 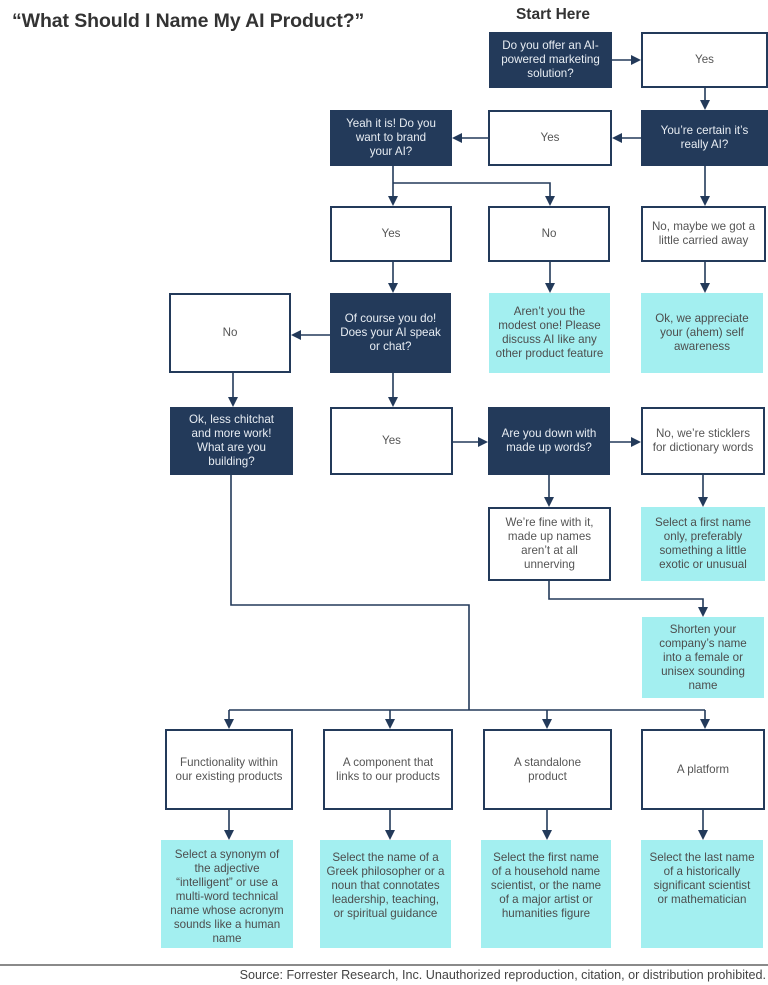 I want to click on answer-yes-speak: Yes, so click(x=391, y=441).